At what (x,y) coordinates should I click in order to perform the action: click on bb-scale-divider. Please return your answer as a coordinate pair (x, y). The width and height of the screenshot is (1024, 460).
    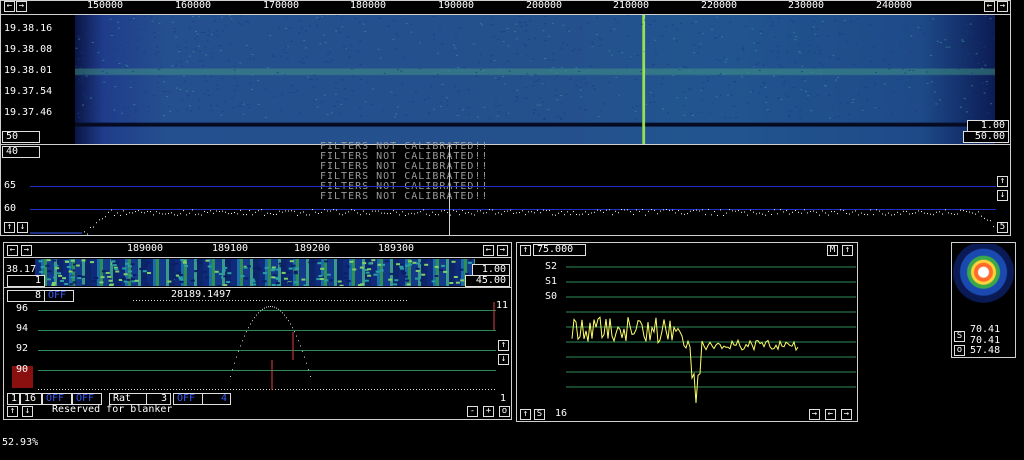
    Looking at the image, I should click on (257, 257).